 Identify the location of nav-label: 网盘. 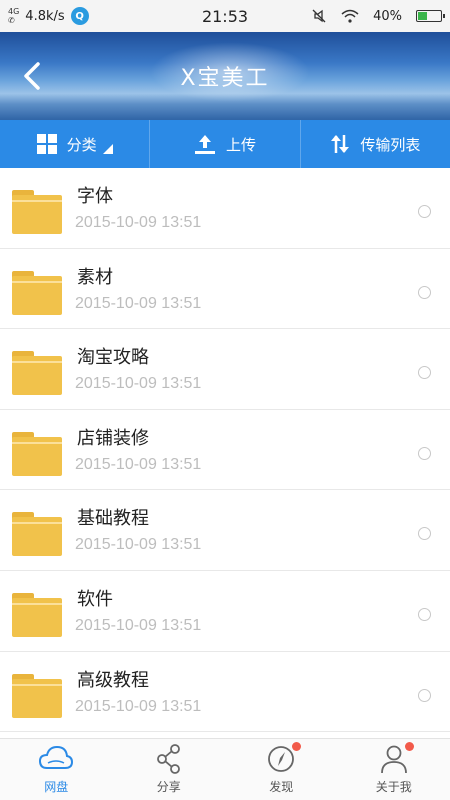
(56, 787).